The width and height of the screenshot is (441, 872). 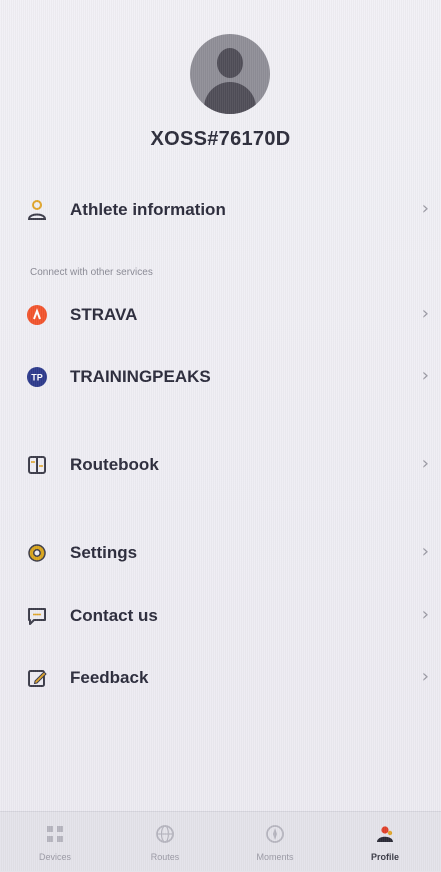 I want to click on athlete-information-row: Athlete information ›, so click(x=220, y=210).